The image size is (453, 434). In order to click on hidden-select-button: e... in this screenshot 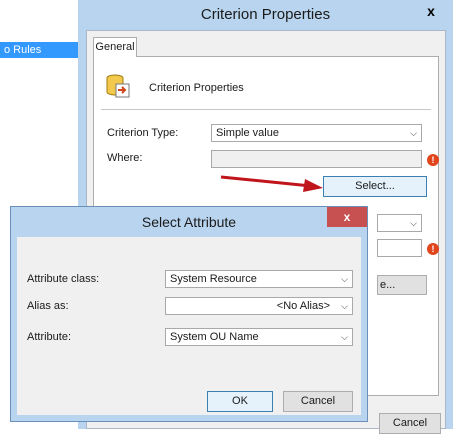, I will do `click(402, 285)`.